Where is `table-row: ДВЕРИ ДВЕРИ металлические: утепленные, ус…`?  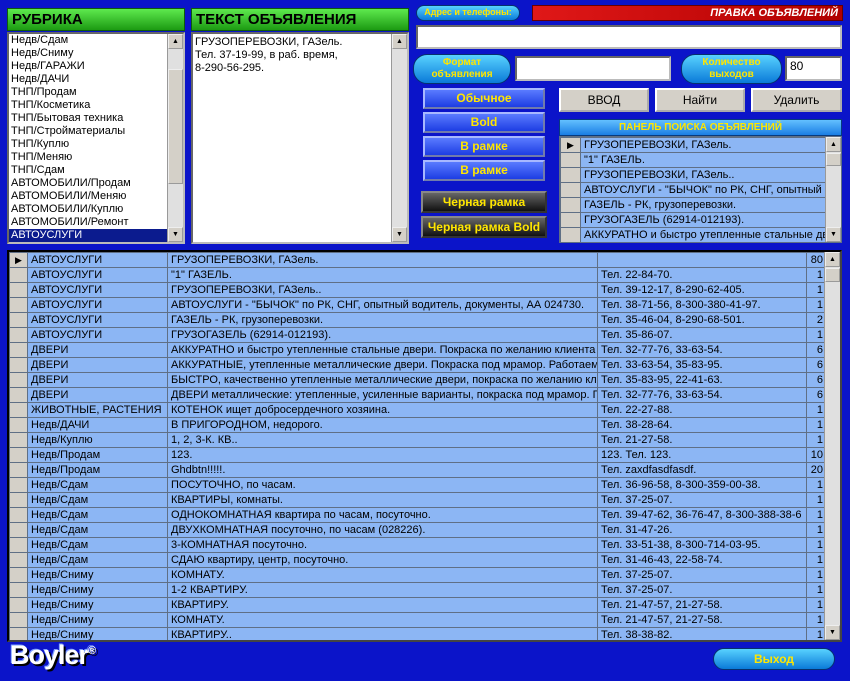
table-row: ДВЕРИ ДВЕРИ металлические: утепленные, ус… is located at coordinates (418, 395).